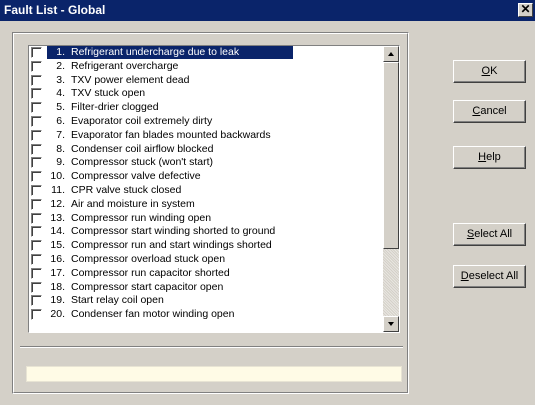  What do you see at coordinates (57, 300) in the screenshot?
I see `fault-number: 19.` at bounding box center [57, 300].